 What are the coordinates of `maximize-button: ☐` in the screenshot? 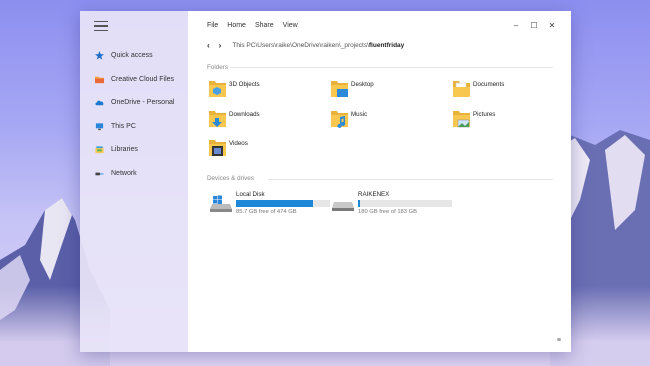 It's located at (534, 26).